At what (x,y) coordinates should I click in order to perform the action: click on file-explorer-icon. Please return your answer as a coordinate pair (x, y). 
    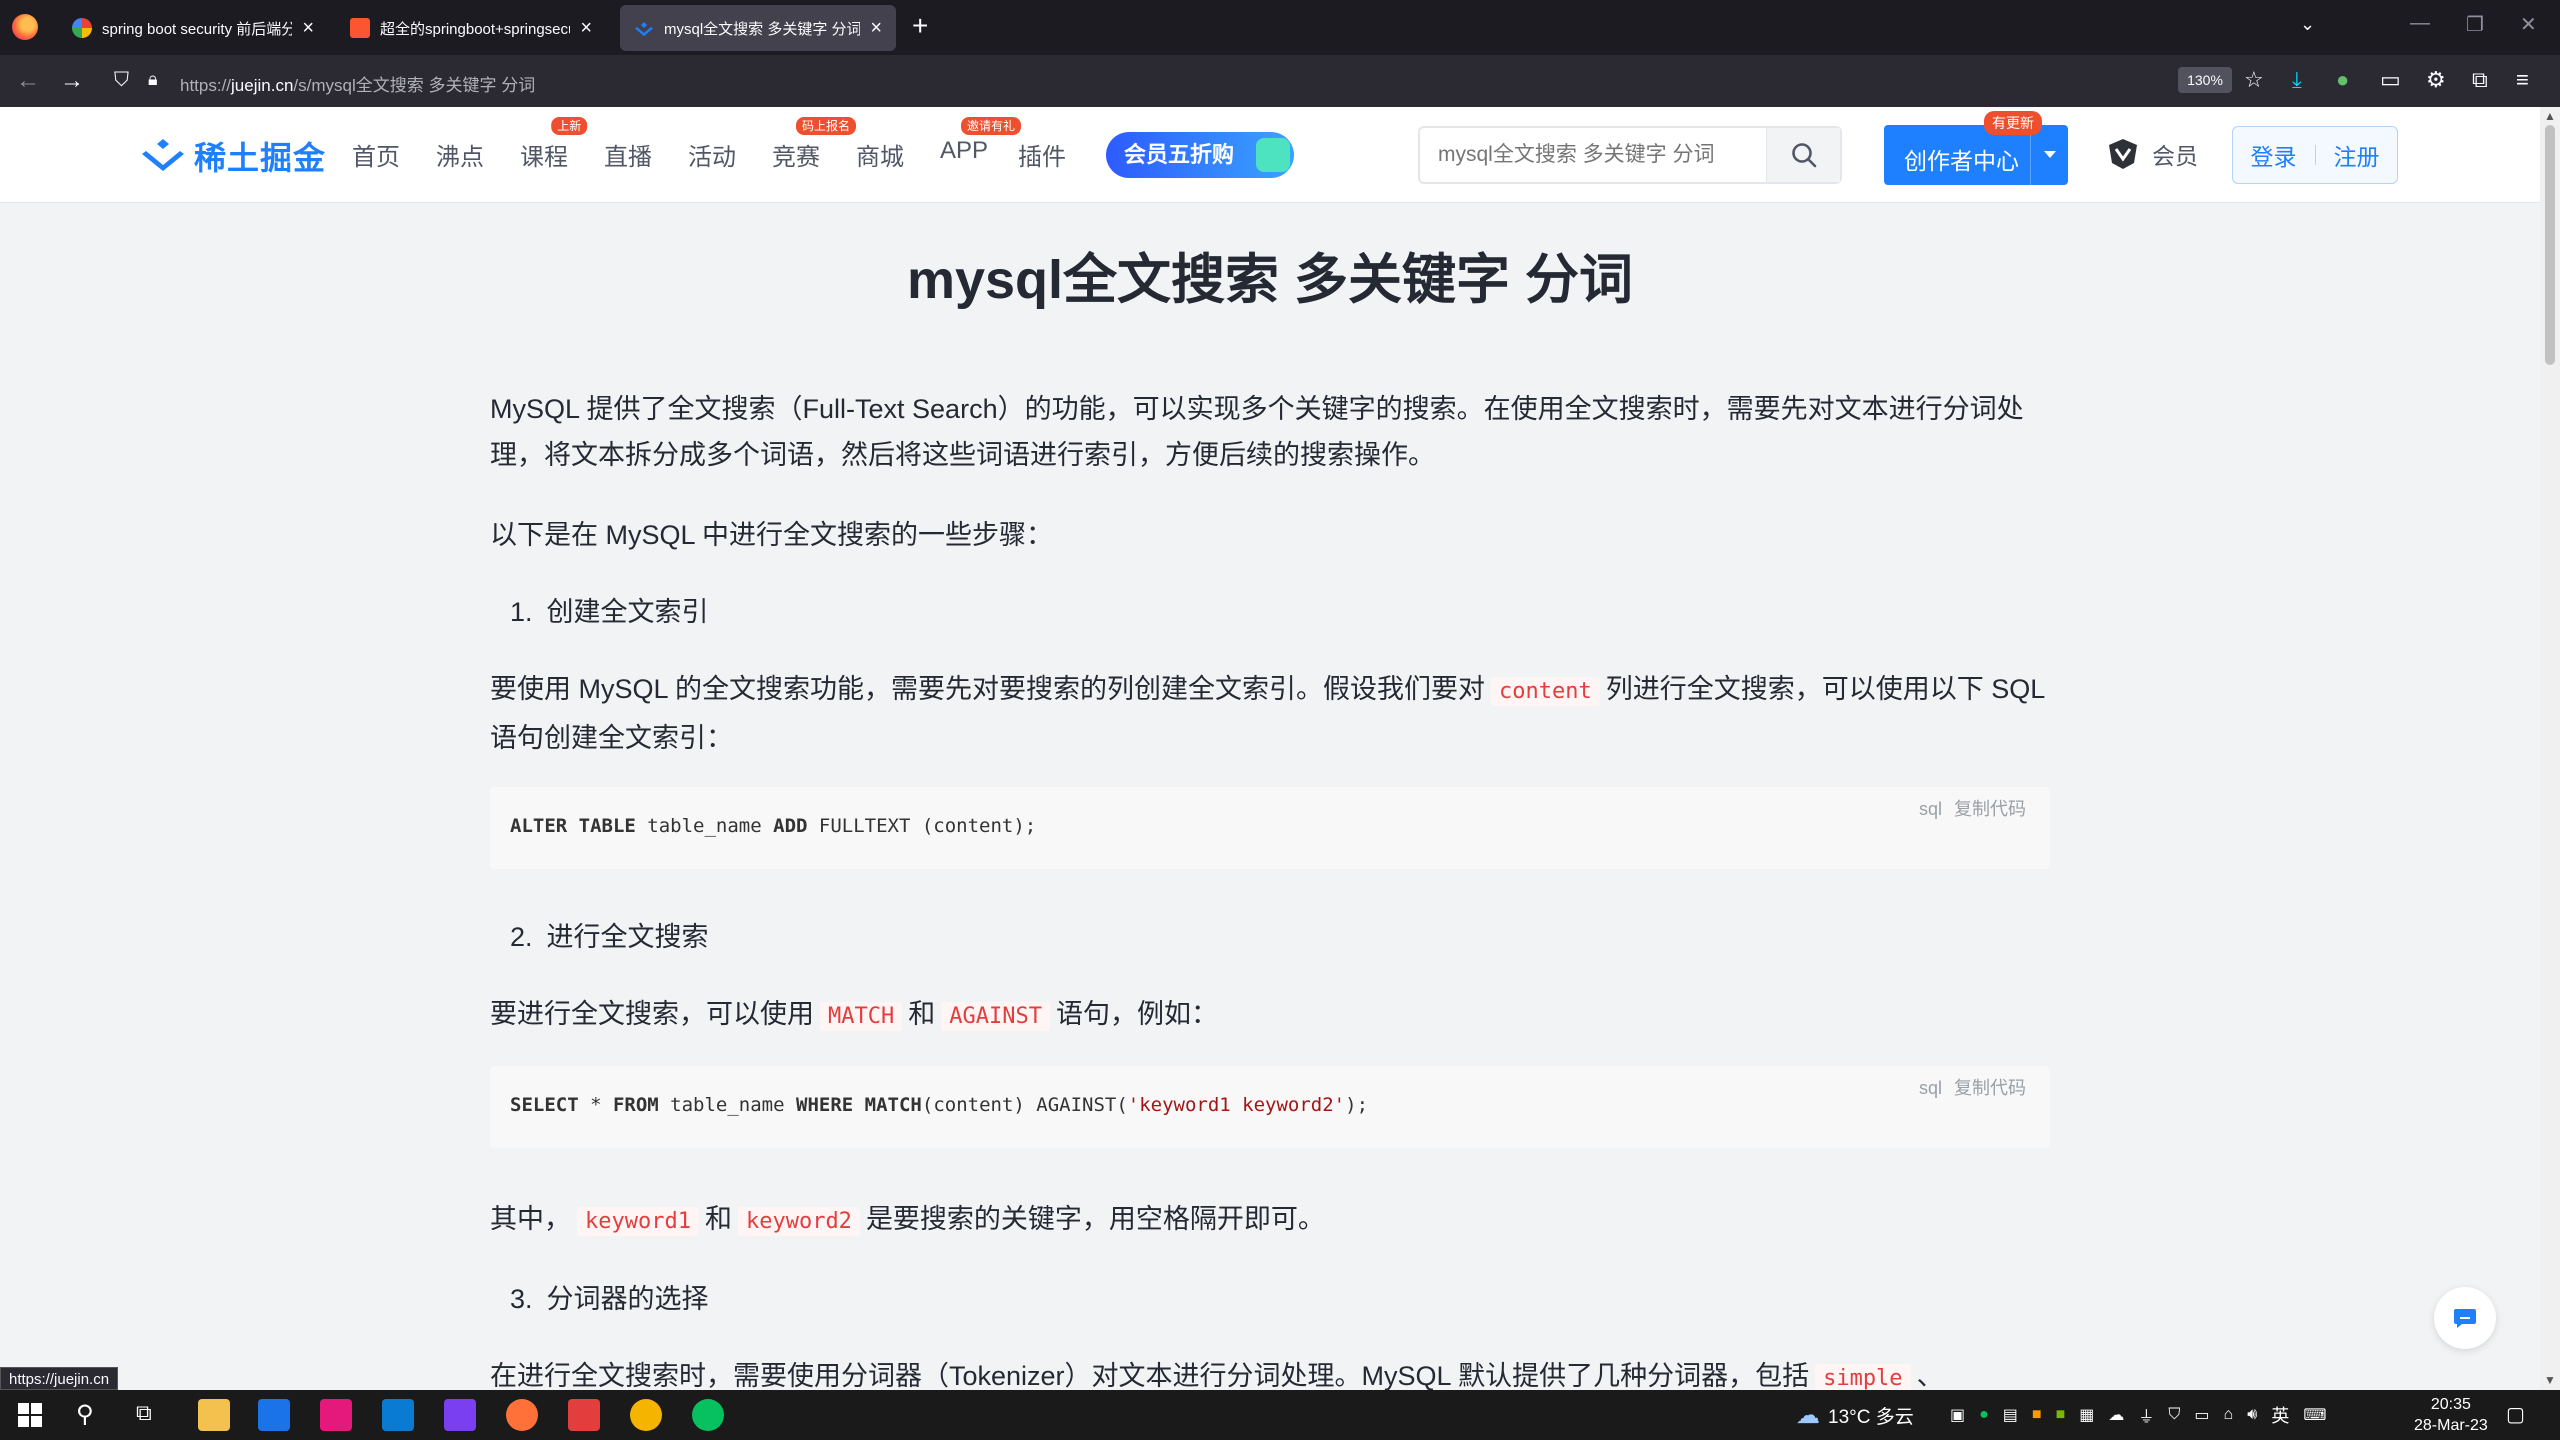
    Looking at the image, I should click on (214, 1415).